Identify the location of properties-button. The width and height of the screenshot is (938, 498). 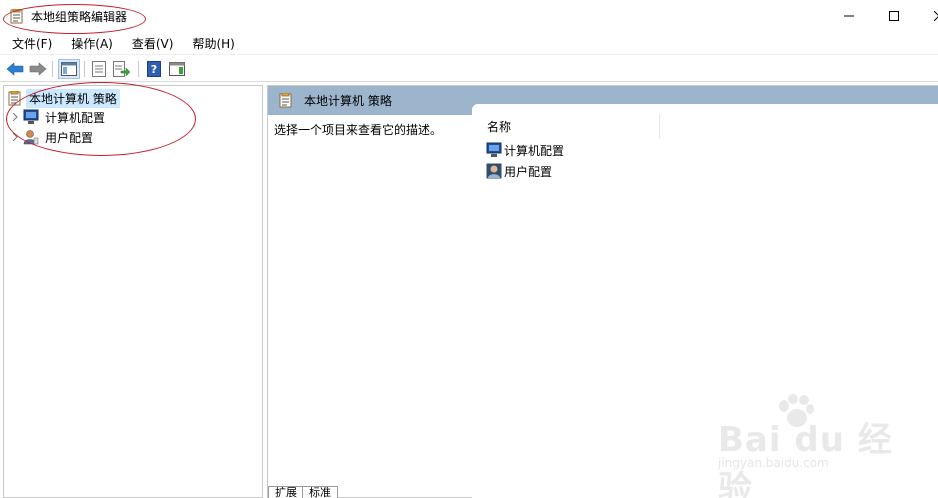
(99, 69).